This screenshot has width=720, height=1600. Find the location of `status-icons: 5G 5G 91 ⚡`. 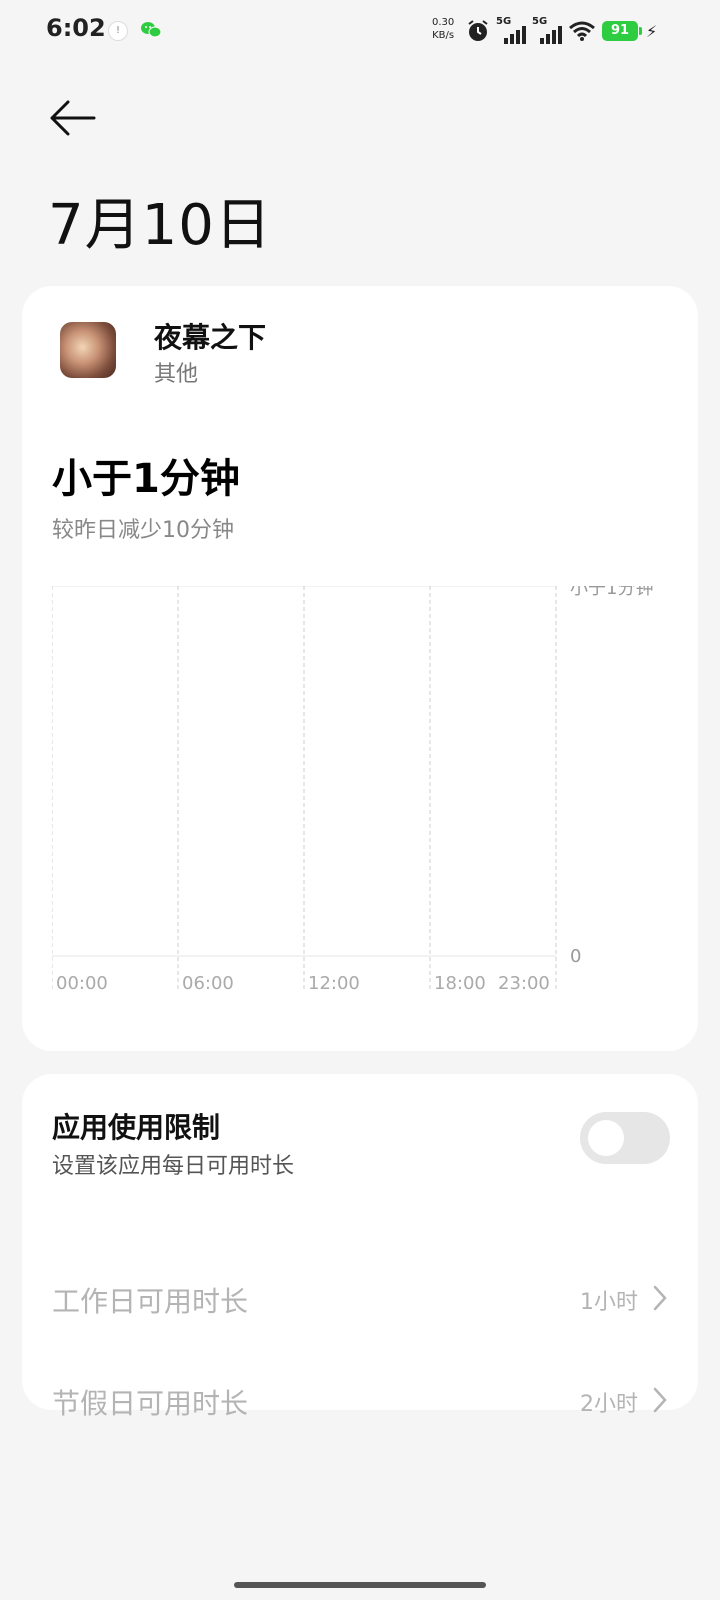

status-icons: 5G 5G 91 ⚡ is located at coordinates (561, 31).